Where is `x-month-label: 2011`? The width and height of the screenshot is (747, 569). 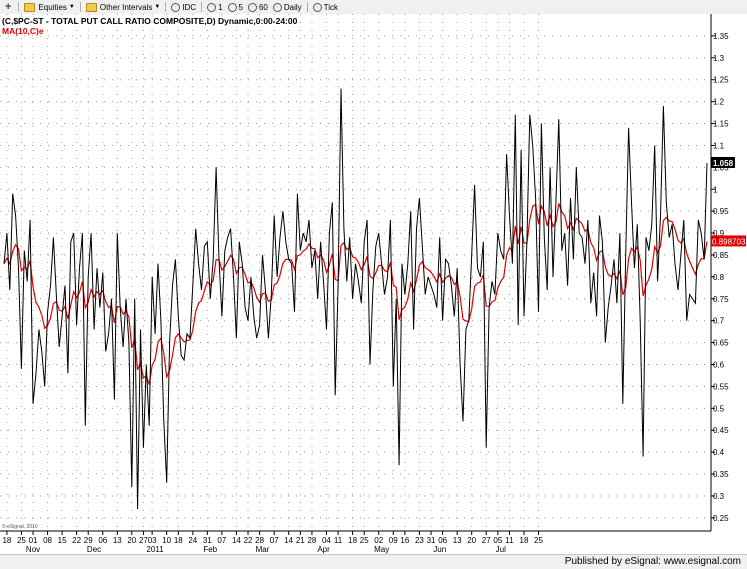 x-month-label: 2011 is located at coordinates (155, 549).